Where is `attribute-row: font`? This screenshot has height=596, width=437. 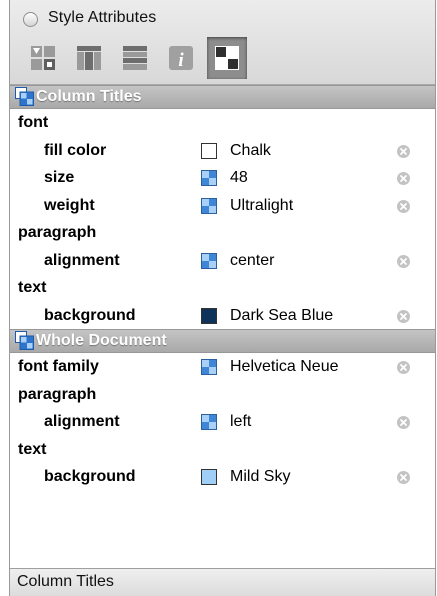 attribute-row: font is located at coordinates (222, 123).